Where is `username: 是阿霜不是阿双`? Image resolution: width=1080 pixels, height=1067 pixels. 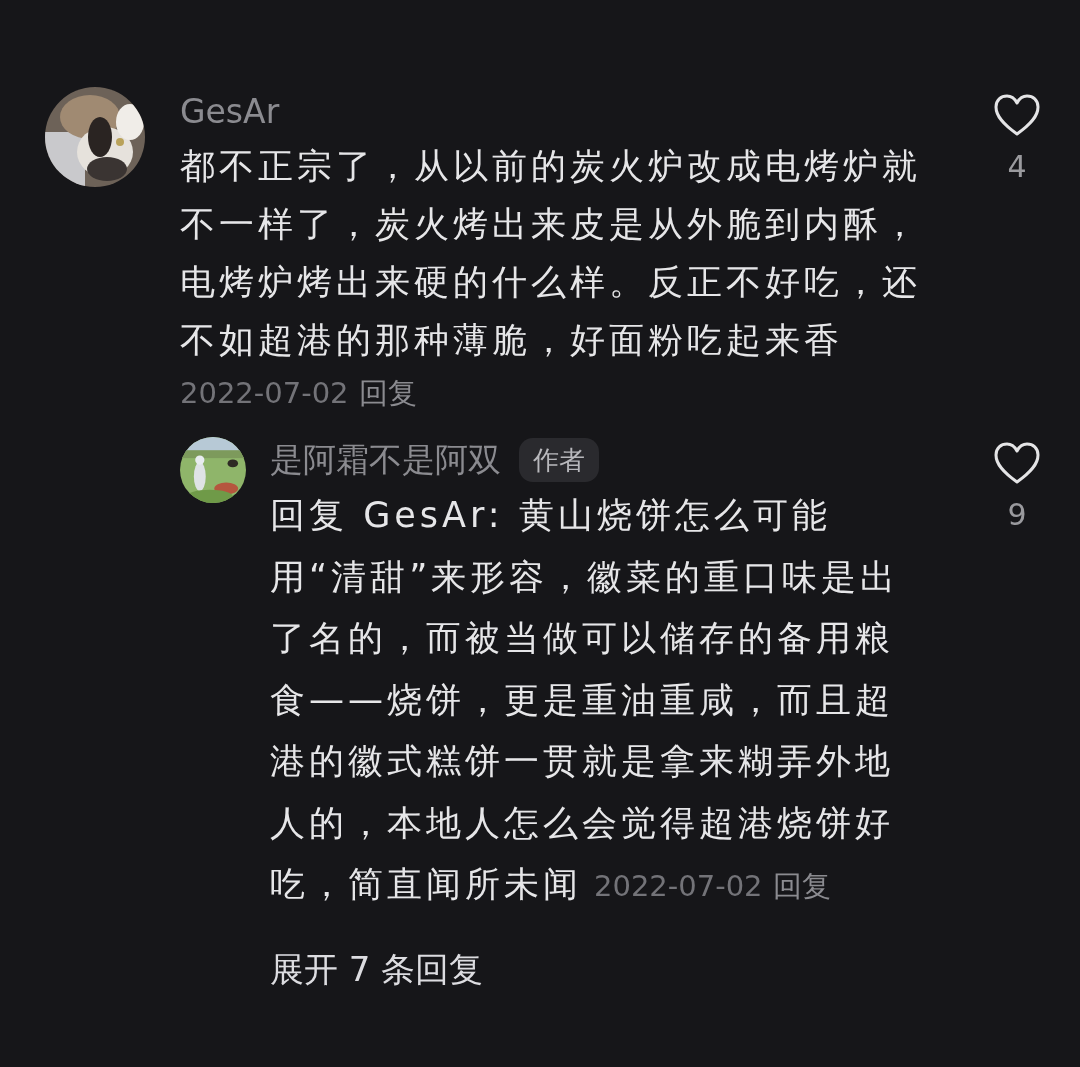
username: 是阿霜不是阿双 is located at coordinates (385, 460).